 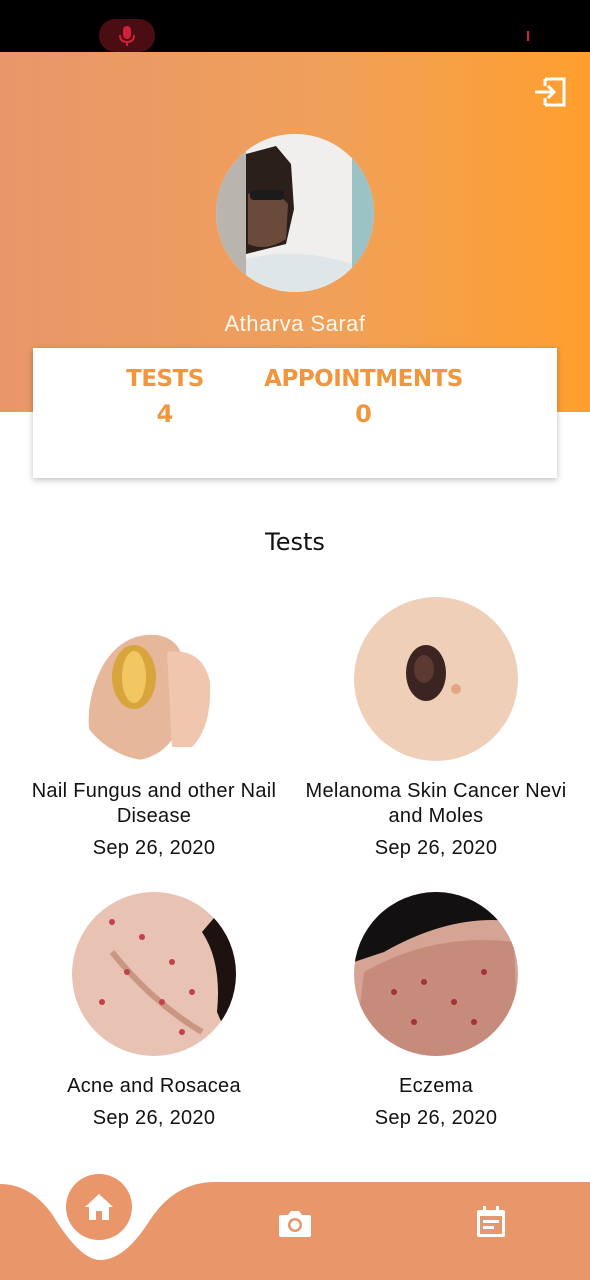 What do you see at coordinates (165, 414) in the screenshot?
I see `tests-count: 4` at bounding box center [165, 414].